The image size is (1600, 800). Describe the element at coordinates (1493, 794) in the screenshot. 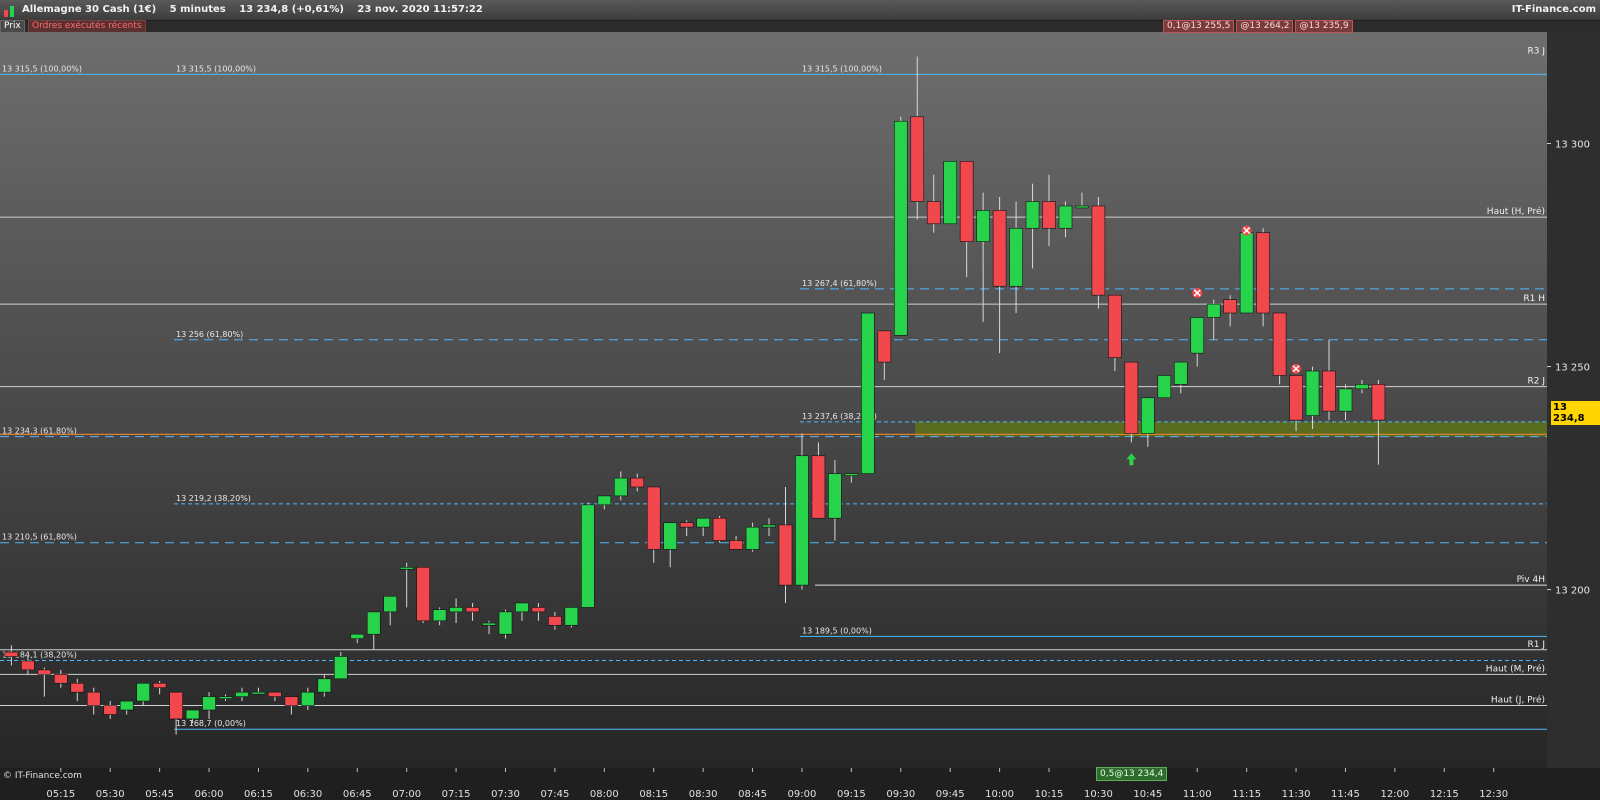

I see `x-tick-label: 12:30` at that location.